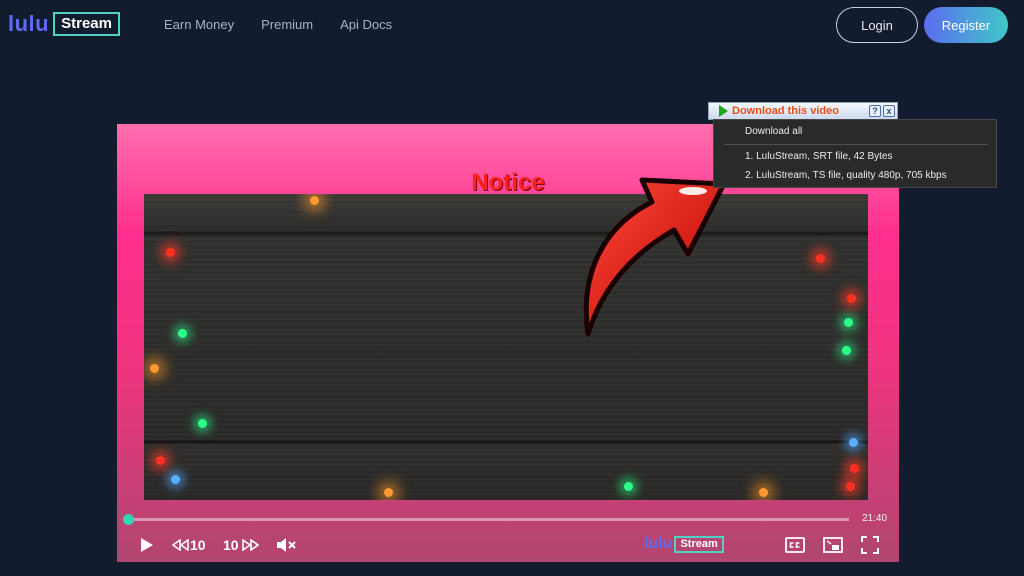 Image resolution: width=1024 pixels, height=576 pixels. Describe the element at coordinates (699, 544) in the screenshot. I see `player-logo-stream: Stream` at that location.